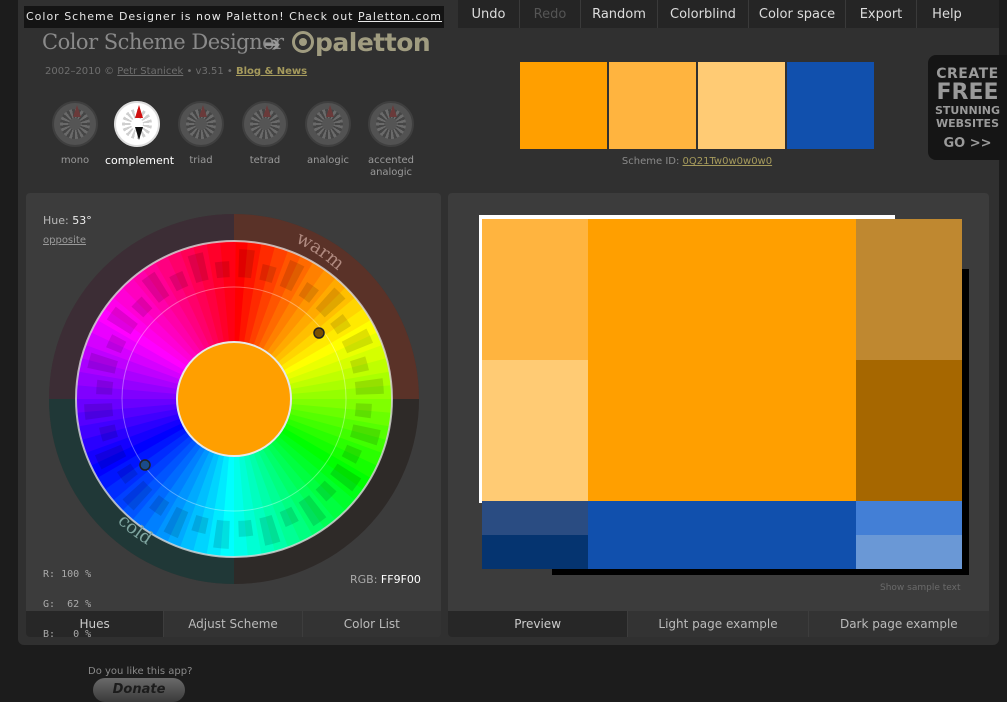 This screenshot has height=702, width=1007. What do you see at coordinates (703, 14) in the screenshot?
I see `colorblind-button: Colorblind` at bounding box center [703, 14].